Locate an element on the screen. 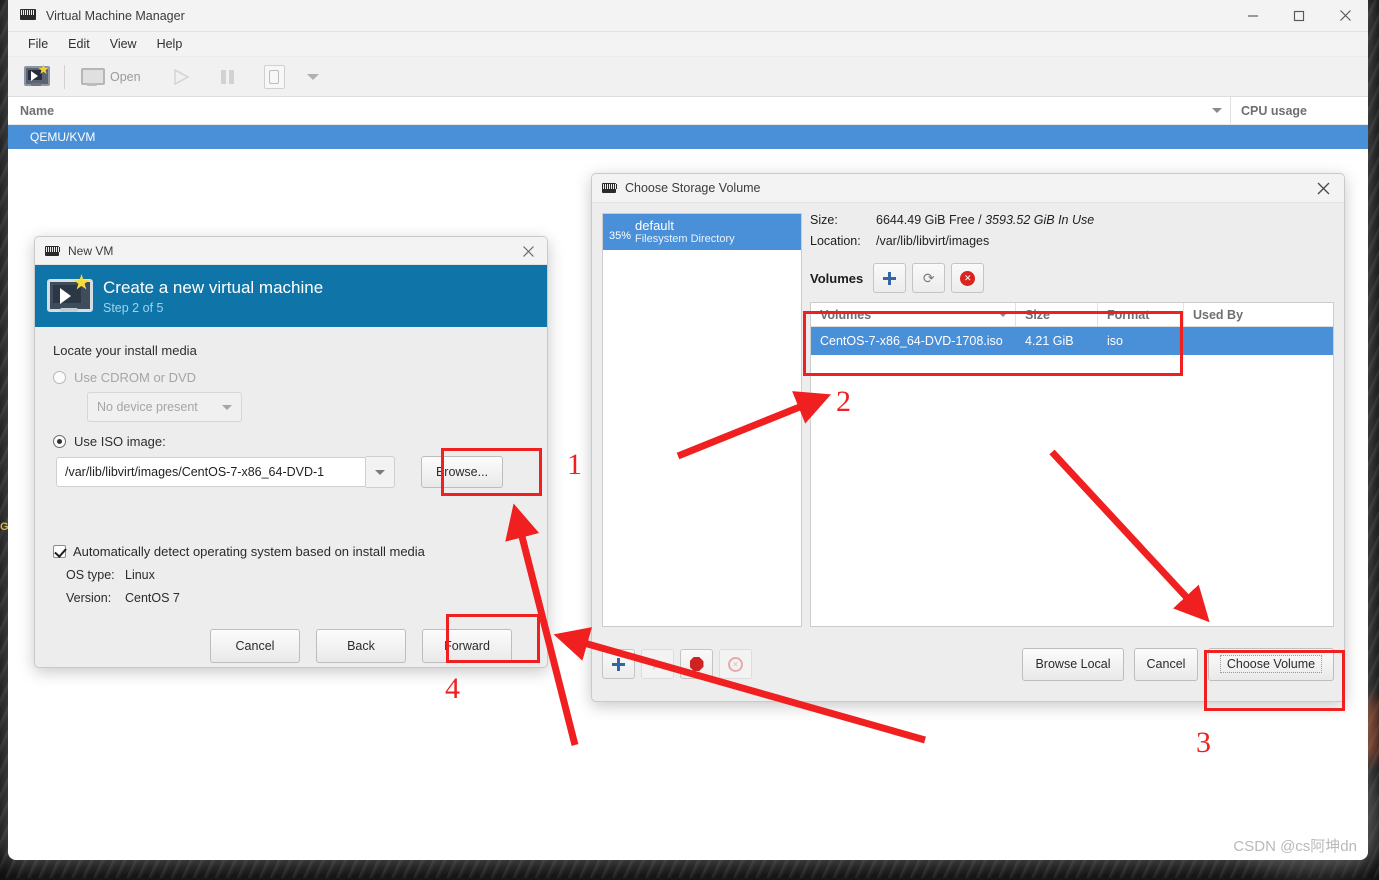 The height and width of the screenshot is (880, 1379). pool-type: Filesystem Directory is located at coordinates (685, 239).